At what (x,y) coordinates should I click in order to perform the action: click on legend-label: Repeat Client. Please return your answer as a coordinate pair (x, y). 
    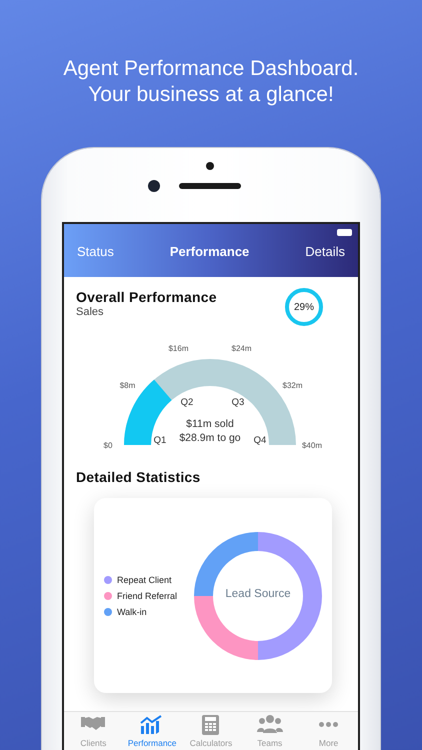
    Looking at the image, I should click on (144, 579).